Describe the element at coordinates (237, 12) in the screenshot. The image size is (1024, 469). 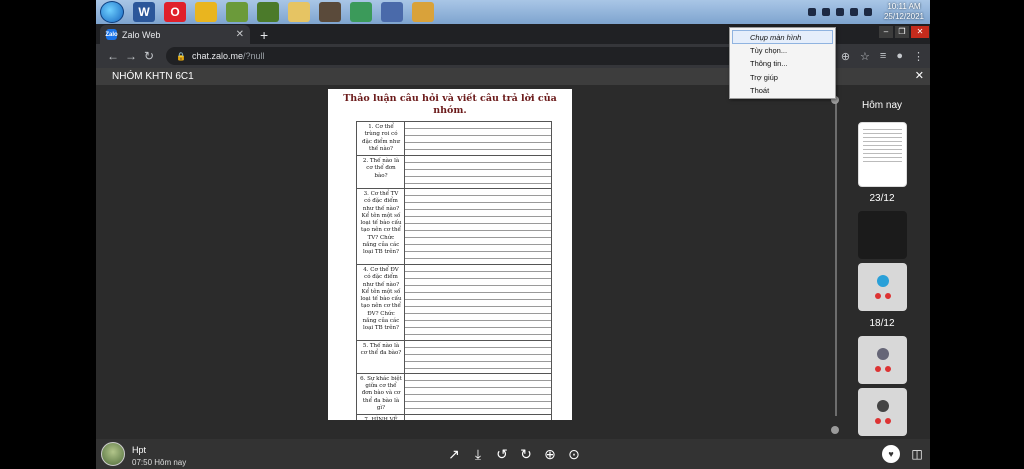
I see `game-app-icon` at that location.